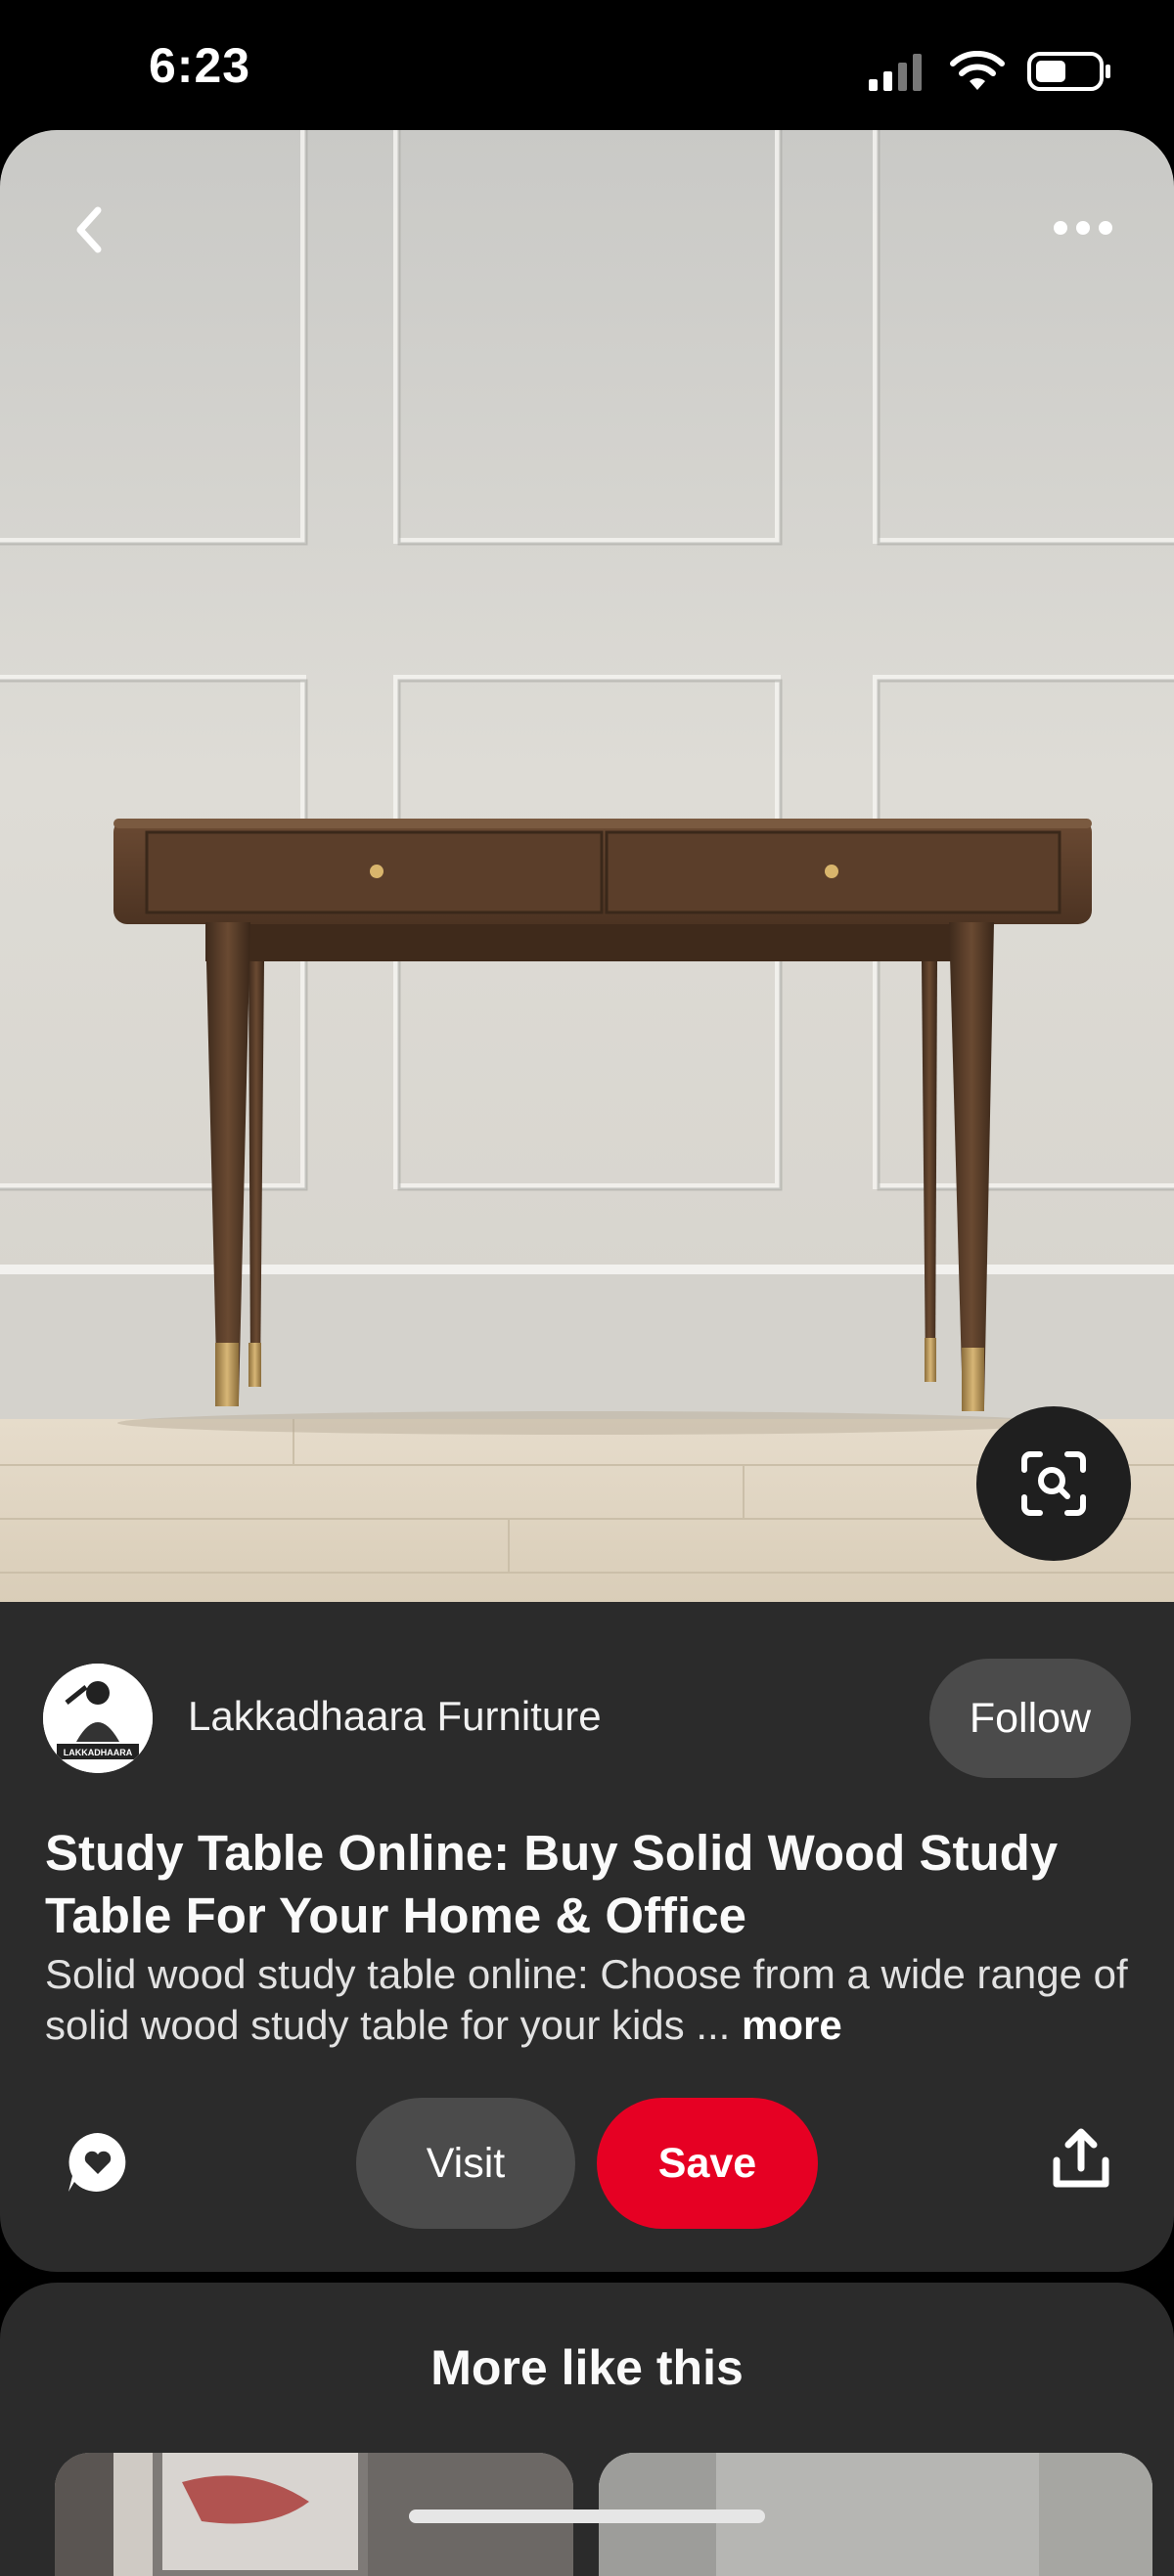  Describe the element at coordinates (98, 2162) in the screenshot. I see `comment-icon` at that location.